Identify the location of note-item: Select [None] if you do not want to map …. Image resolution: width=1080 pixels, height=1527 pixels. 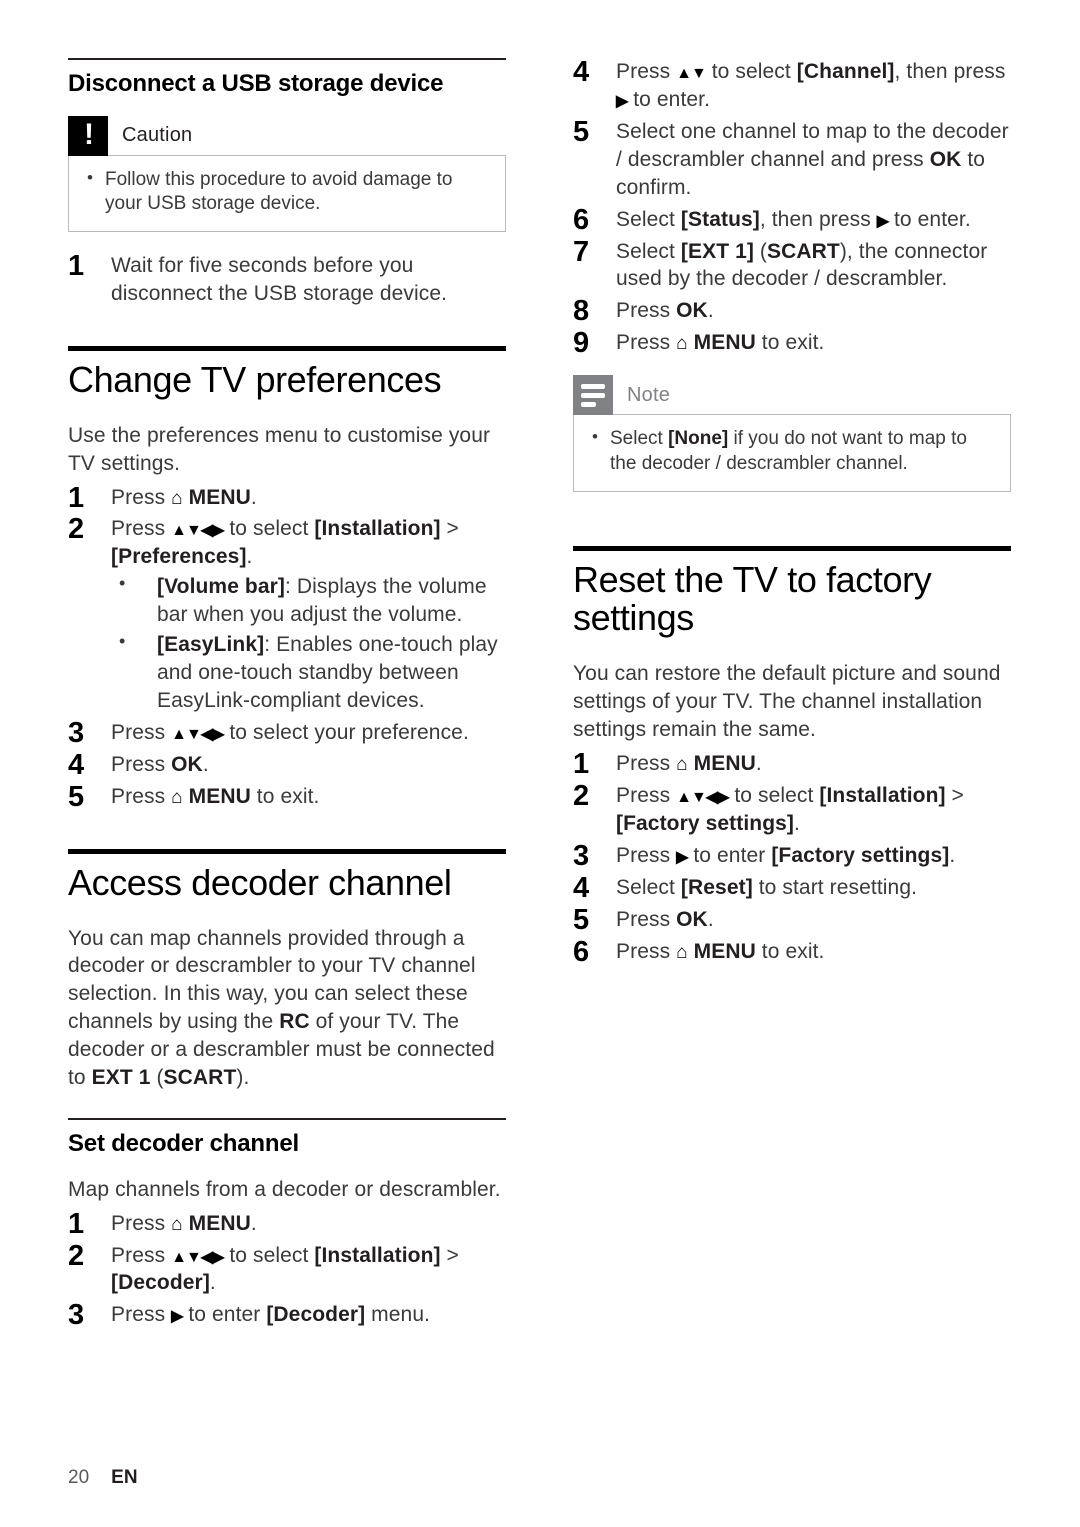
(792, 451).